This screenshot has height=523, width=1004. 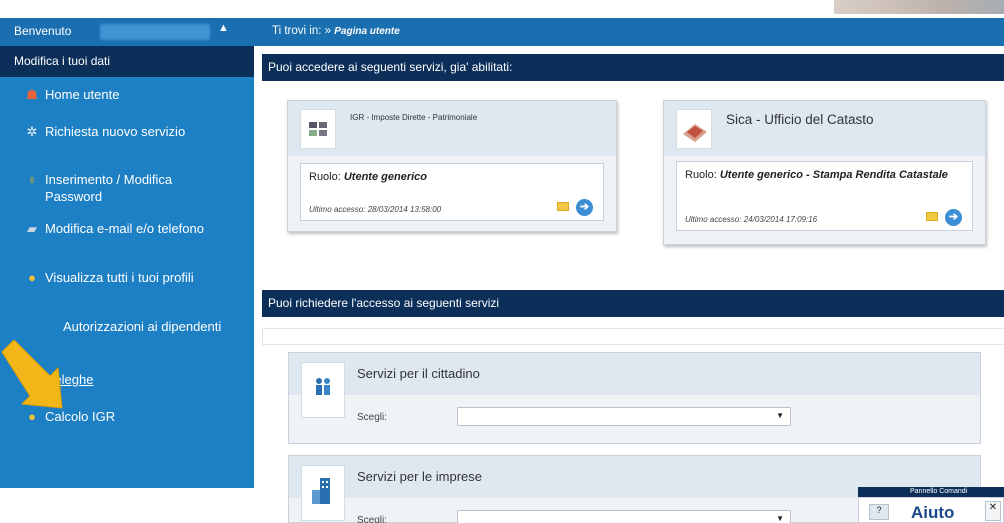 What do you see at coordinates (109, 188) in the screenshot?
I see `sidebar-item-label: Inserimento / Modifica Password` at bounding box center [109, 188].